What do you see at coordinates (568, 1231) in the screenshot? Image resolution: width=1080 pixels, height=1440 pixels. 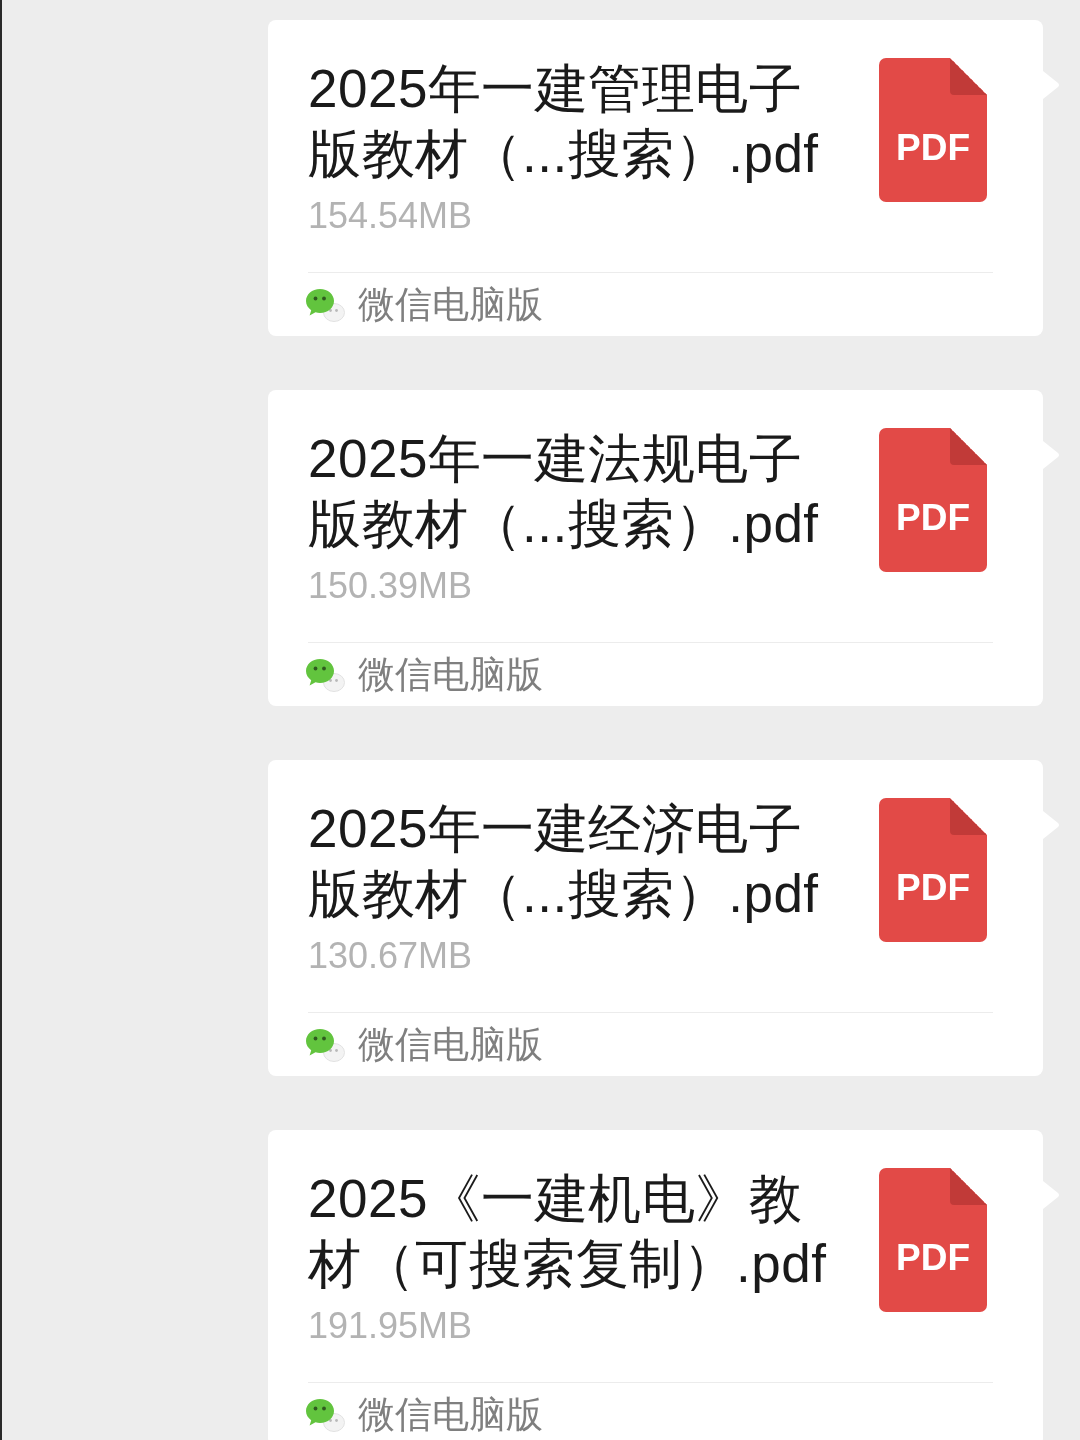 I see `file-name: 2025《一建机电》教材（可搜索复制）.pdf` at bounding box center [568, 1231].